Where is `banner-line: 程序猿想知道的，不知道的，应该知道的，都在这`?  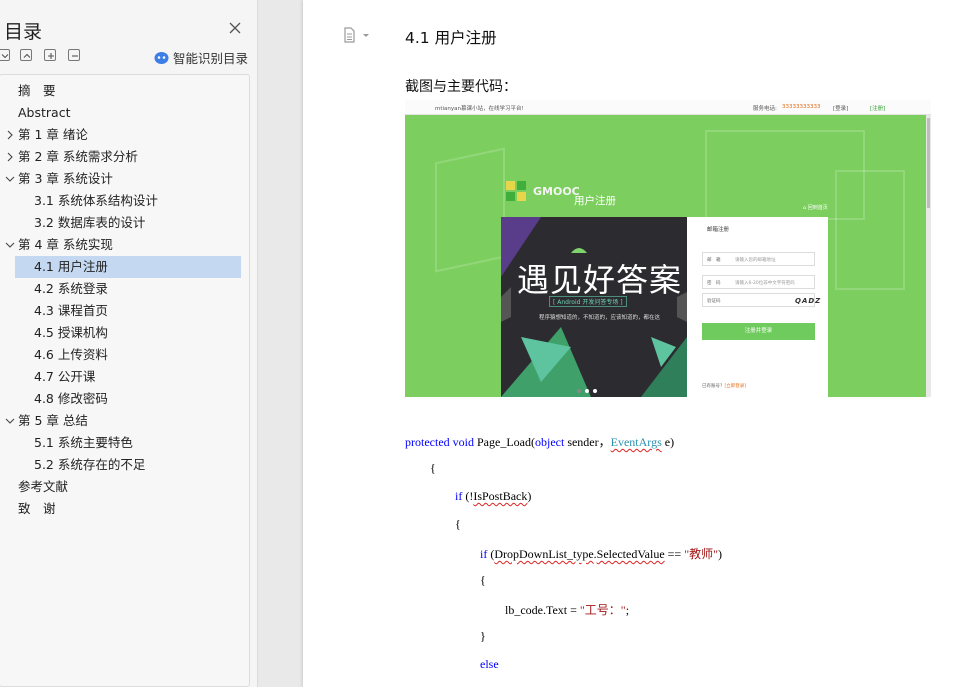 banner-line: 程序猿想知道的，不知道的，应该知道的，都在这 is located at coordinates (600, 318).